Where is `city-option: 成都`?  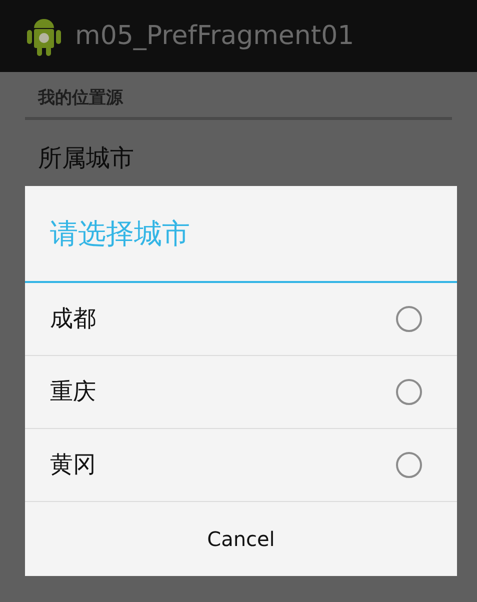 city-option: 成都 is located at coordinates (241, 319).